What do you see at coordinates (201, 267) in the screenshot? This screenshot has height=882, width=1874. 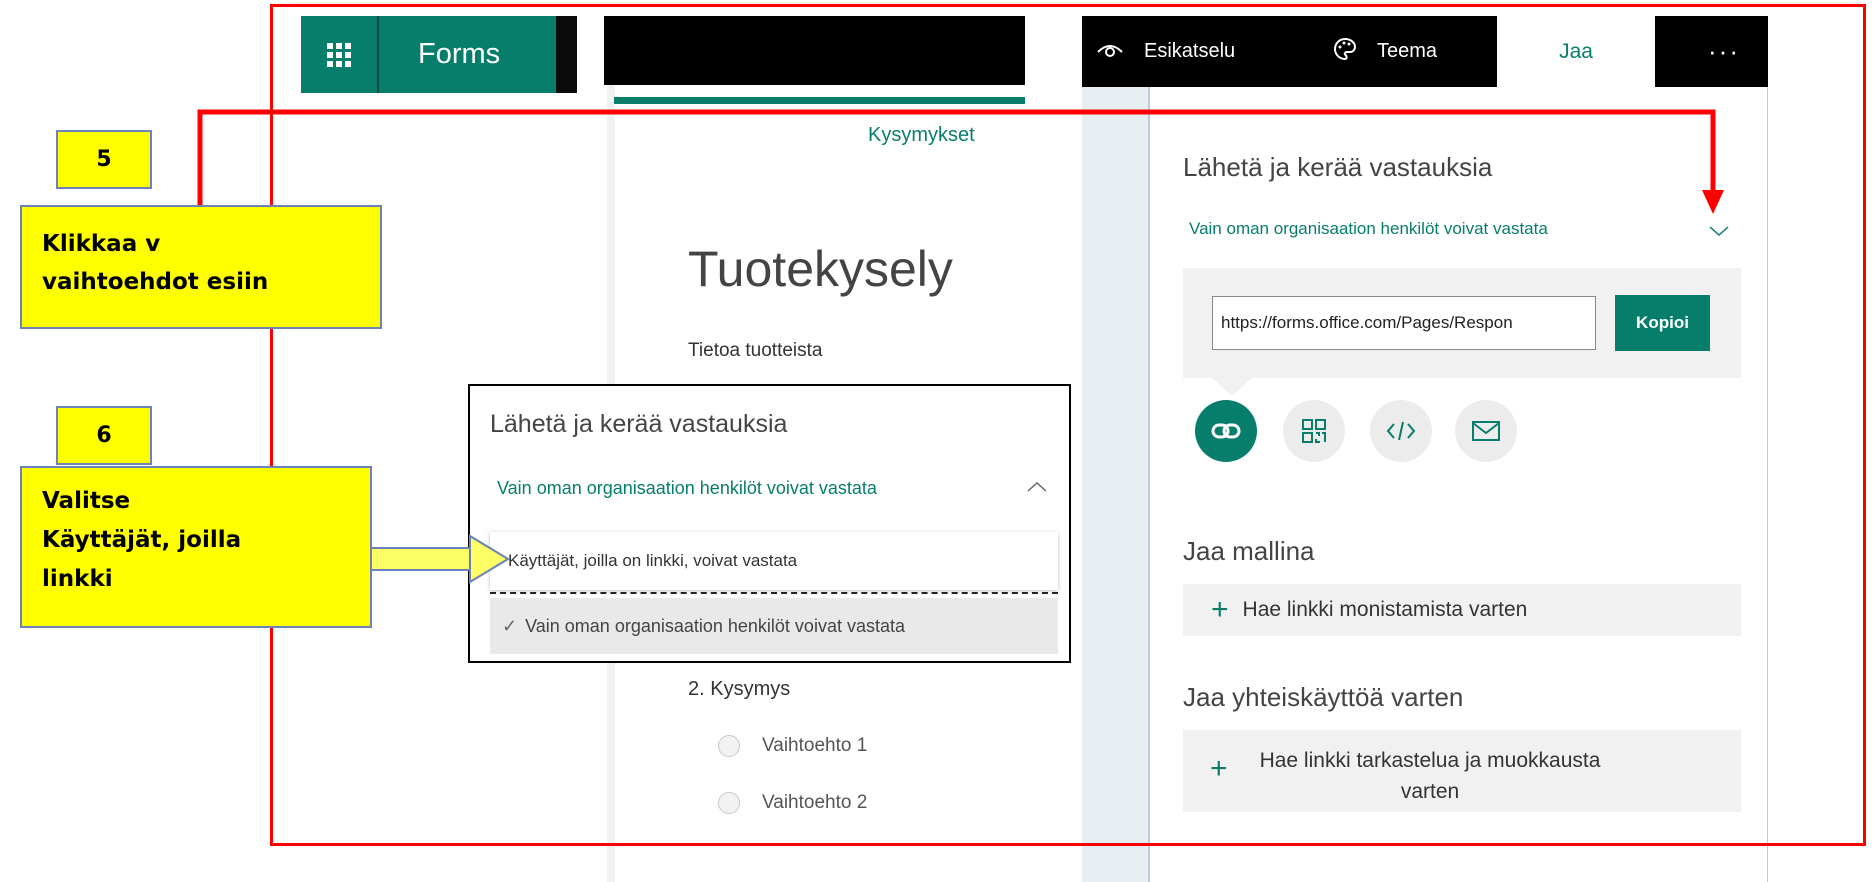 I see `step-5-note: Klikkaa v vaihtoehdot esiin` at bounding box center [201, 267].